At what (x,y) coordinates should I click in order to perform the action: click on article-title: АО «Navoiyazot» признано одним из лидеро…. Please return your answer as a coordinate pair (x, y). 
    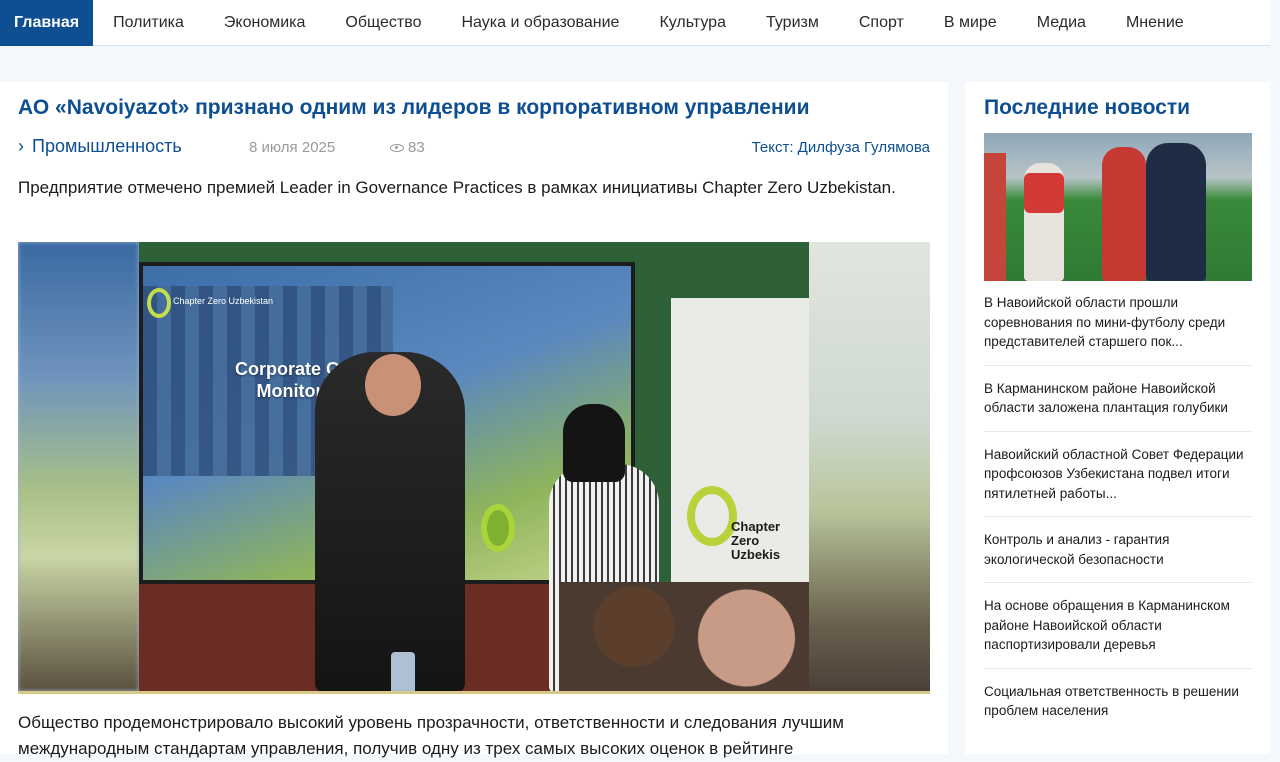
    Looking at the image, I should click on (414, 107).